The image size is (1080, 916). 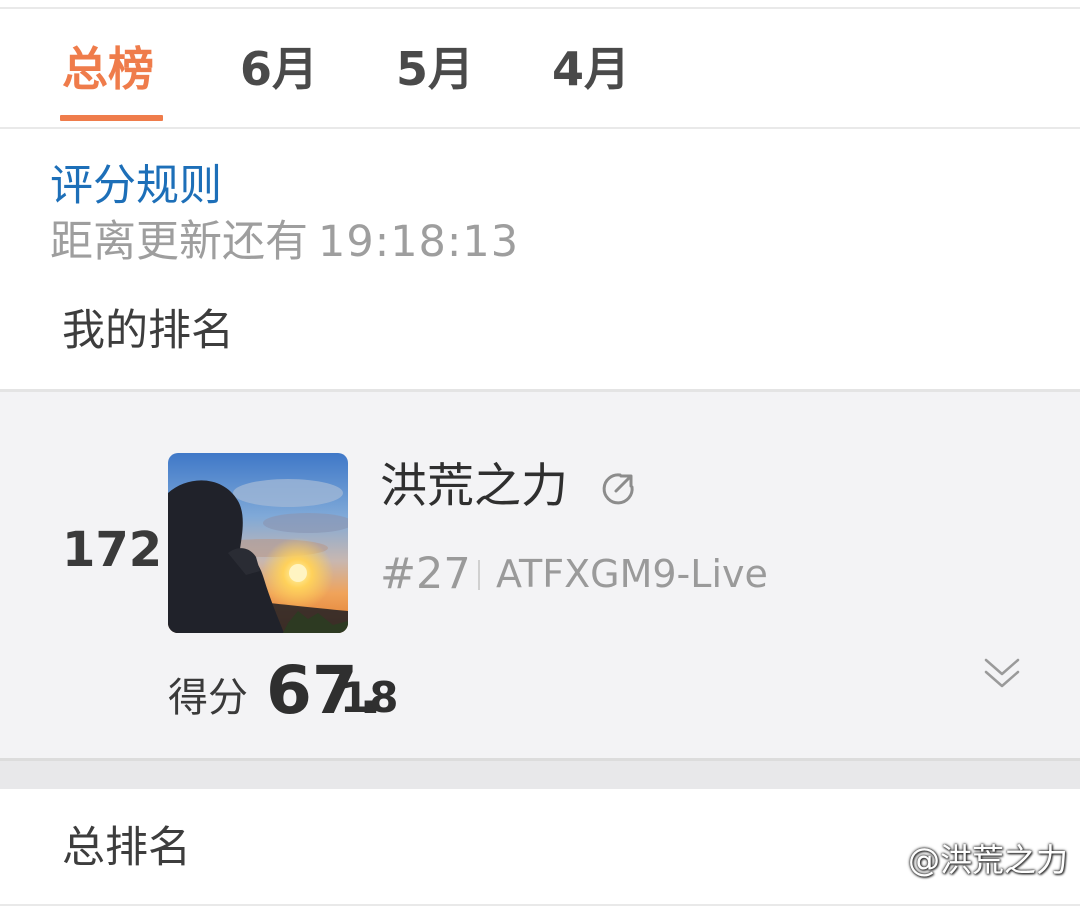 I want to click on account-name: ATFXGM9-Live, so click(x=632, y=574).